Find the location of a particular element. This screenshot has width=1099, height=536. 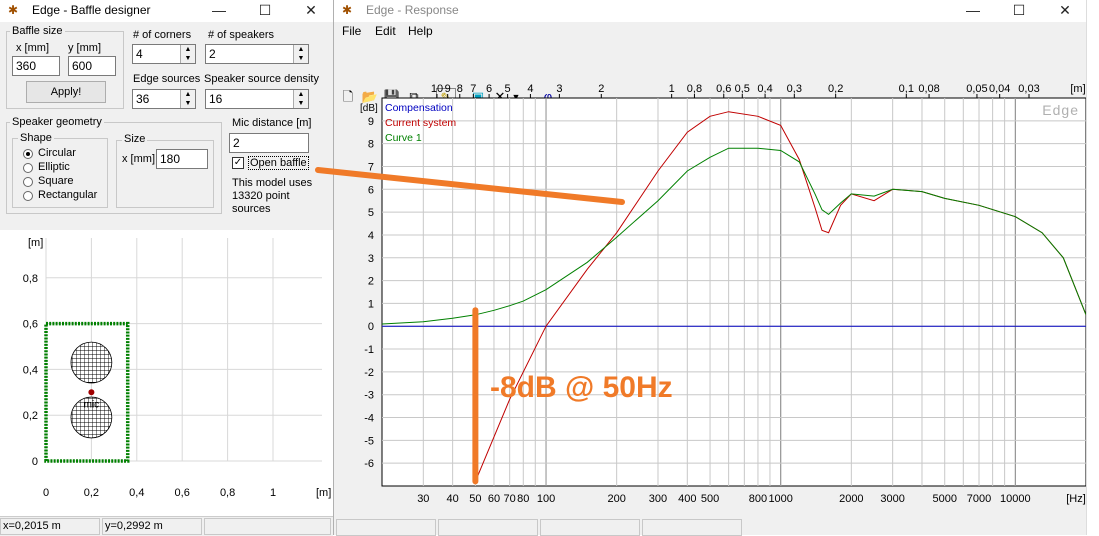

top-tick-label: 0,8 is located at coordinates (694, 89).